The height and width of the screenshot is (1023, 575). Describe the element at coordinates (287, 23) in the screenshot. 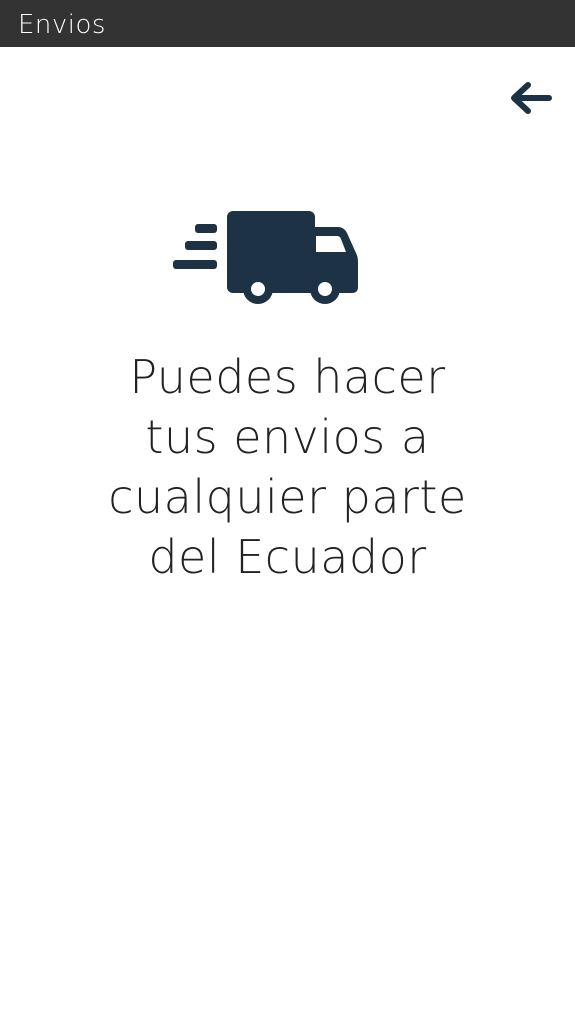

I see `app-bar: Envios` at that location.